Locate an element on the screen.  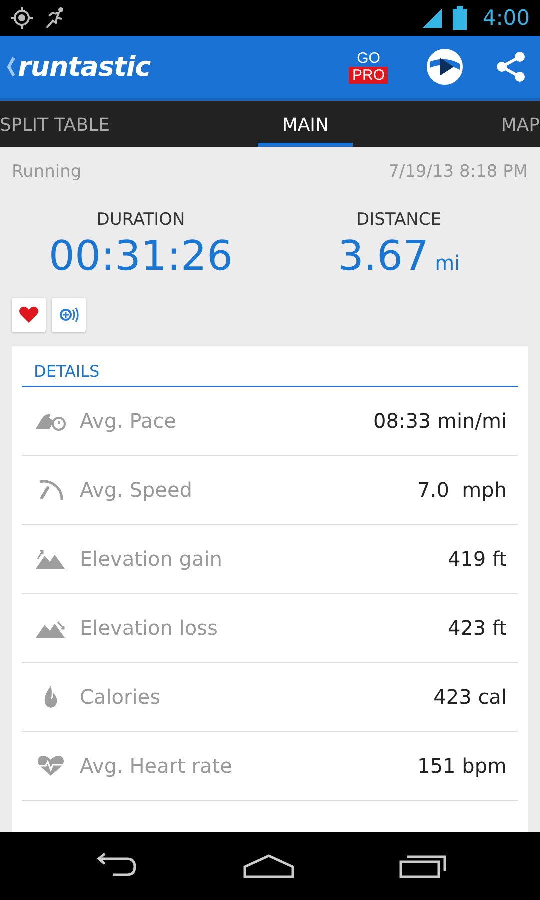
tab: SPLIT TABLE is located at coordinates (55, 124).